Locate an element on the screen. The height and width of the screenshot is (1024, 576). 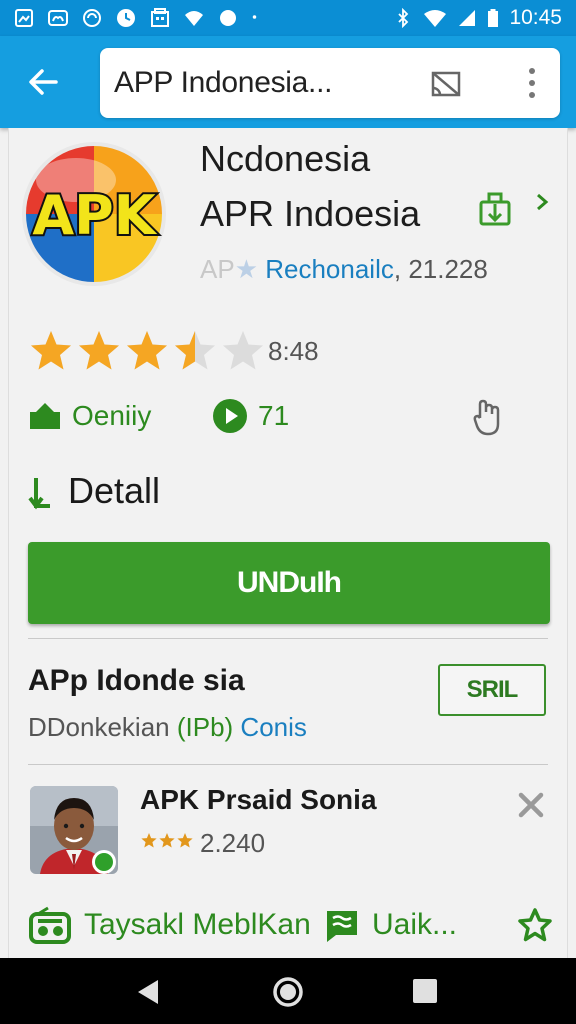
app-meta: AP★ Rechonailc, 21.228 is located at coordinates (344, 269).